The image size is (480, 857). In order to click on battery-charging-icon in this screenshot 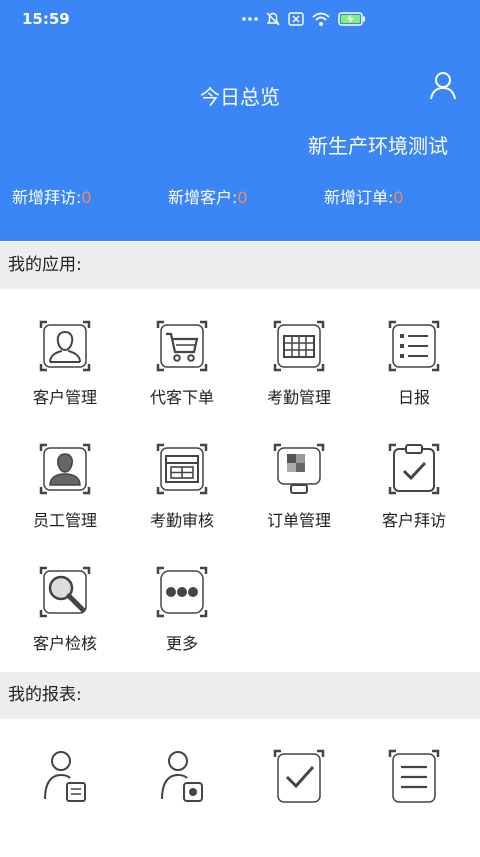, I will do `click(352, 19)`.